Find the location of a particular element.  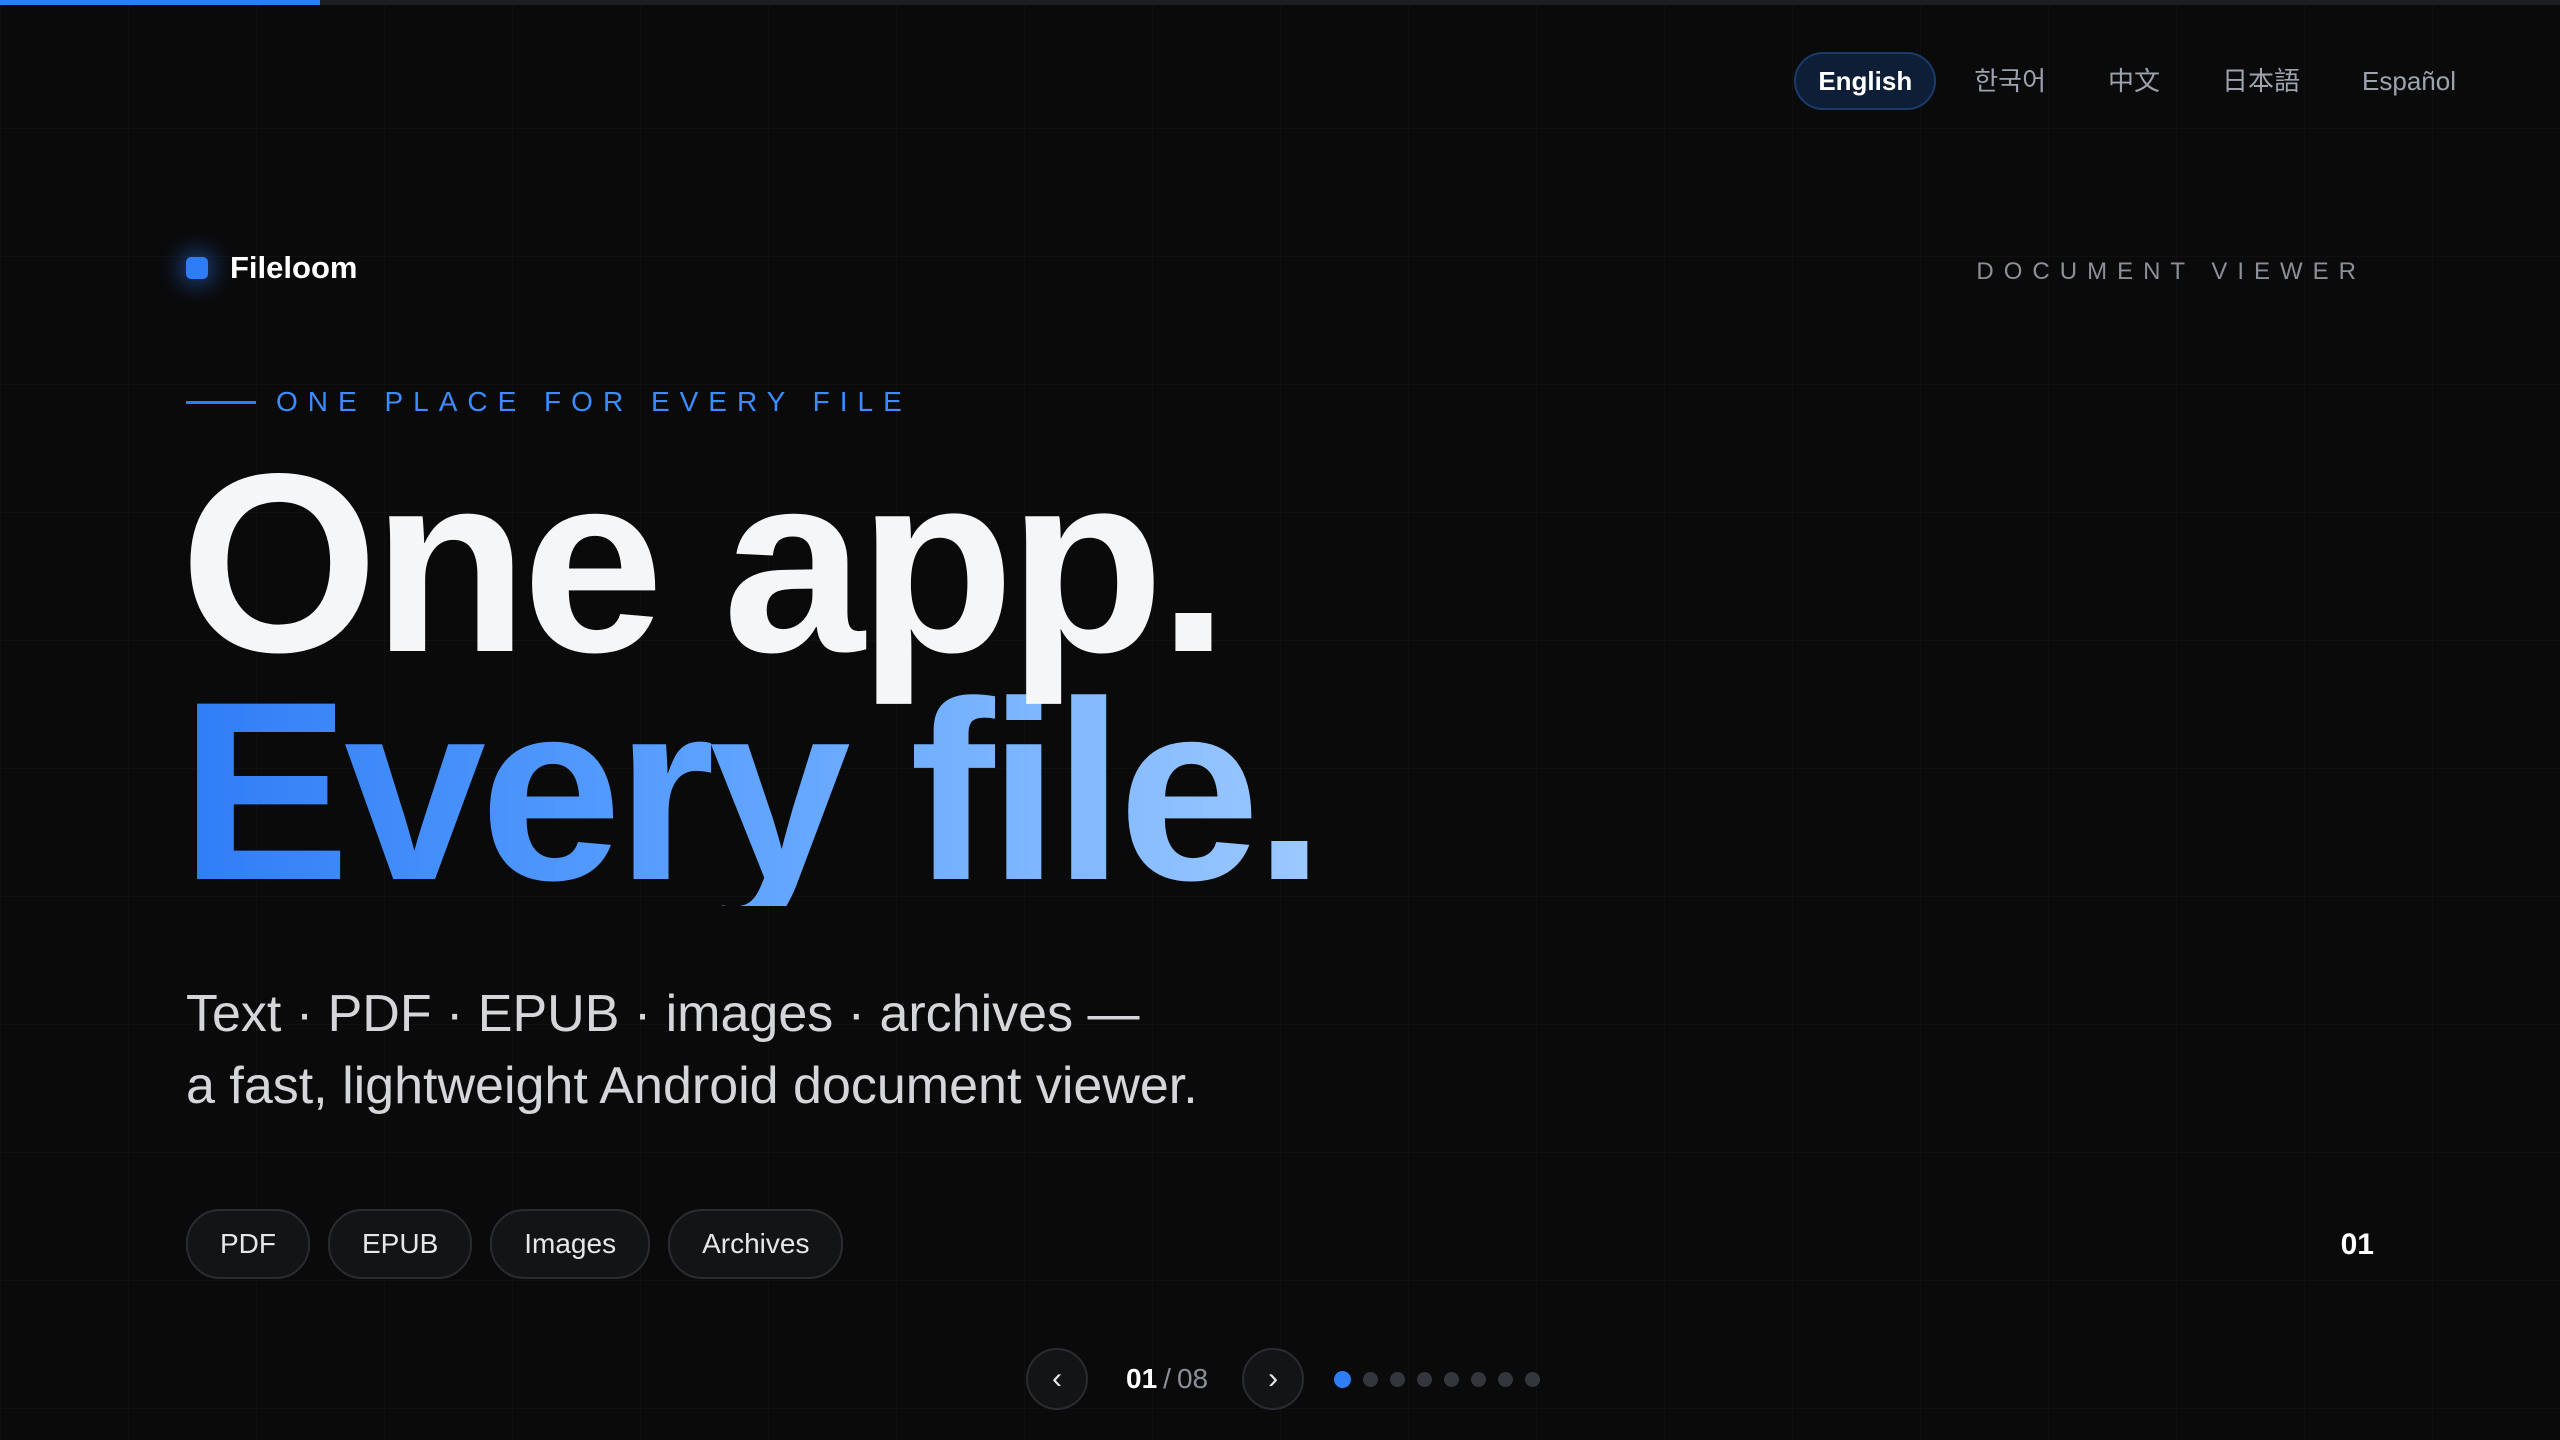

chip-epub: EPUB is located at coordinates (400, 1244).